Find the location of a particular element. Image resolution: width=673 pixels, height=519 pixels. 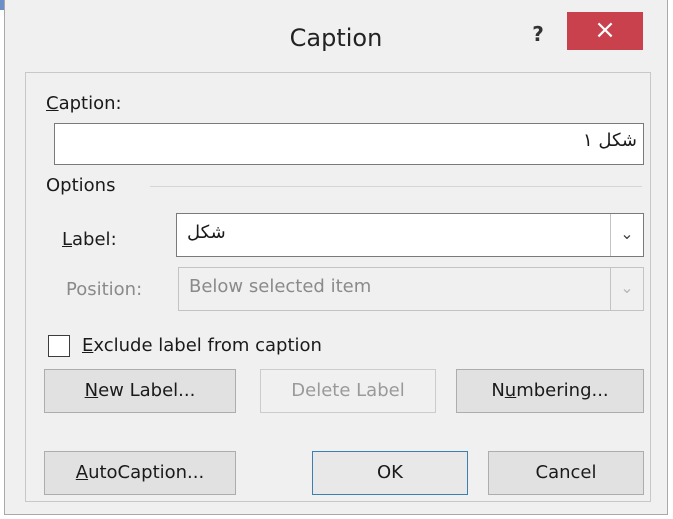

close-button: × is located at coordinates (605, 31).